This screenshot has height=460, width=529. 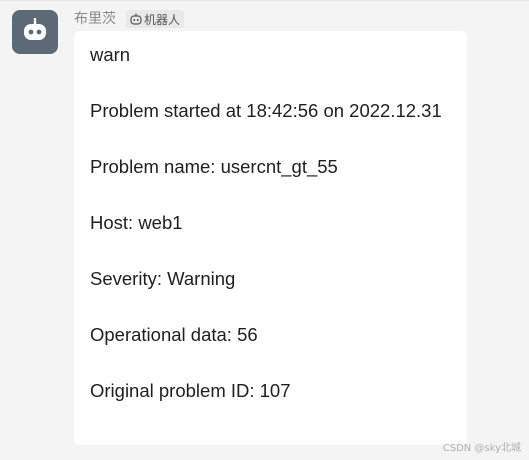 I want to click on bot-badge: 机器人, so click(x=155, y=19).